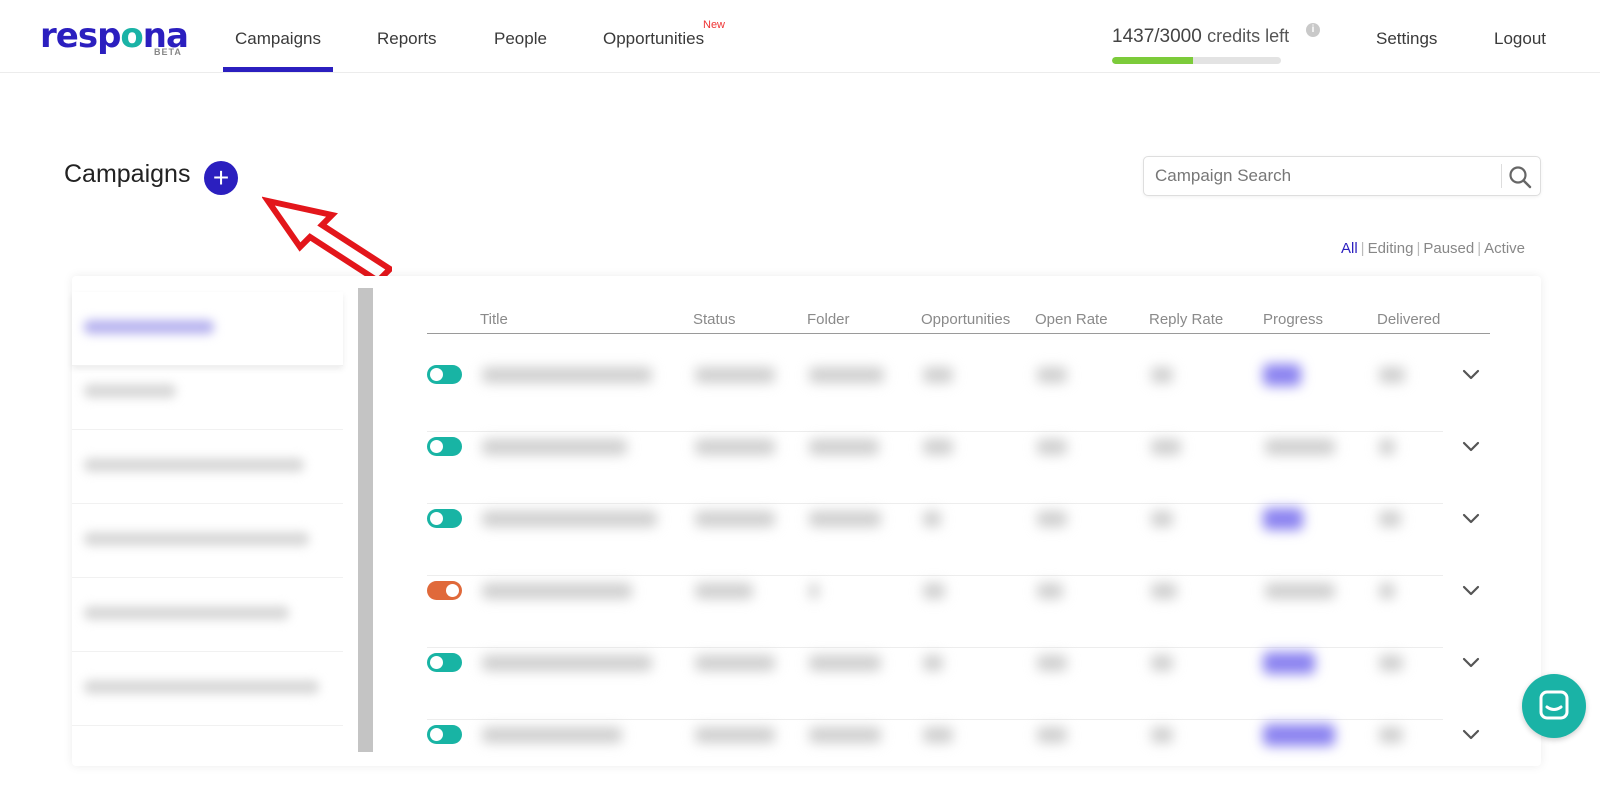 This screenshot has height=792, width=1600. I want to click on annotation-arrow-icon, so click(327, 240).